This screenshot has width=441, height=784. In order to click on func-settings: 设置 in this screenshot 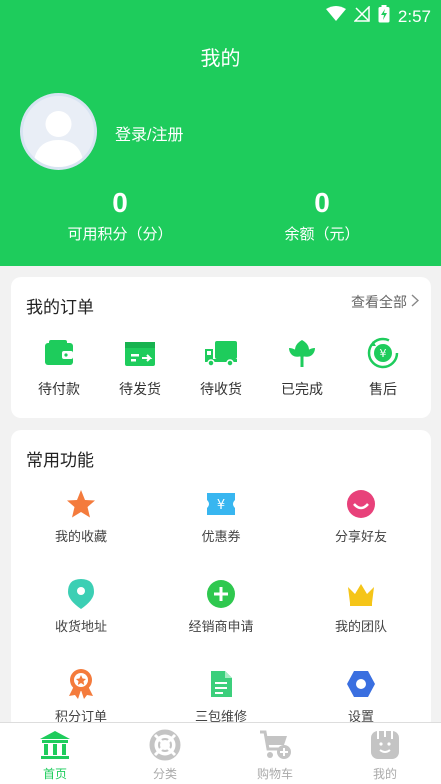, I will do `click(361, 696)`.